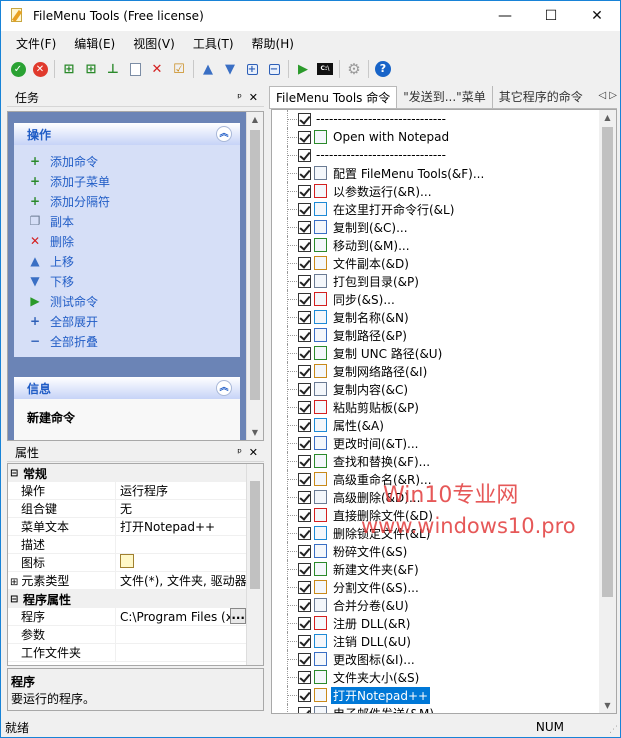 The image size is (621, 738). I want to click on category-general: ⊟ 常规, so click(135, 473).